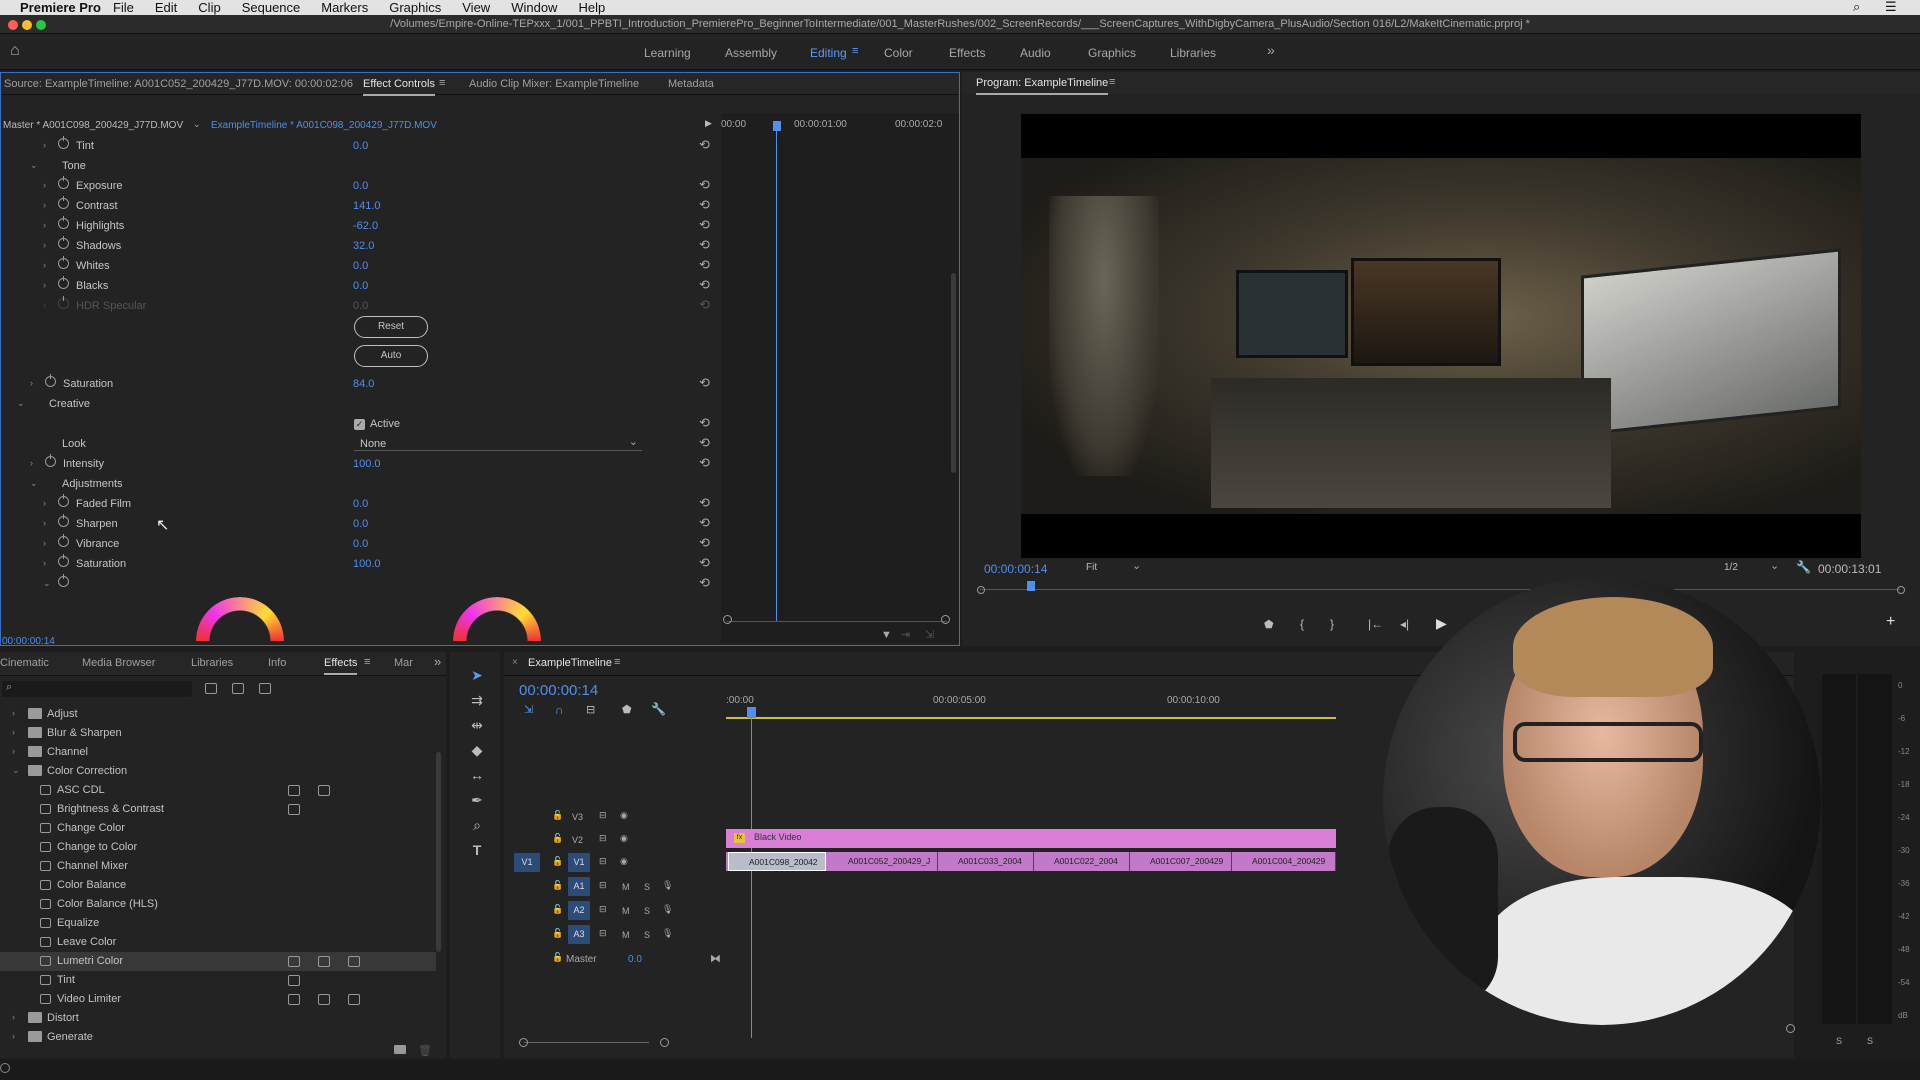 Image resolution: width=1920 pixels, height=1080 pixels. I want to click on 32bit-filter-icon, so click(238, 688).